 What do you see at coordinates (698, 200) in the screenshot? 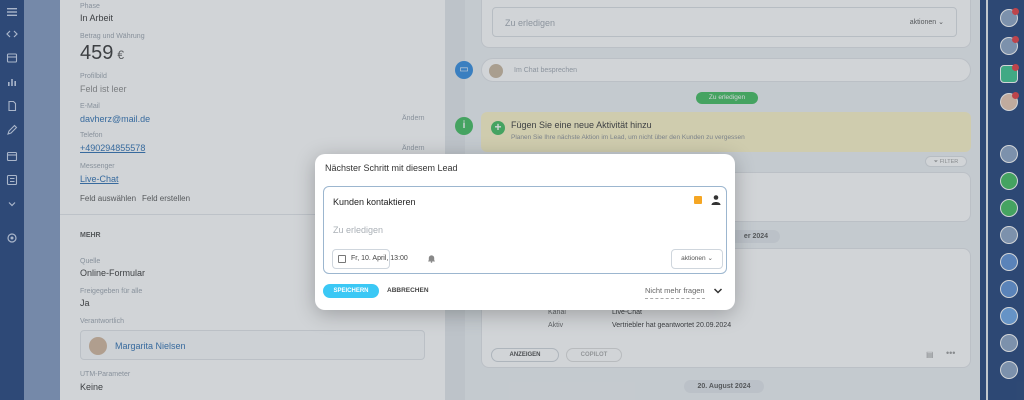
I see `priority-icon` at bounding box center [698, 200].